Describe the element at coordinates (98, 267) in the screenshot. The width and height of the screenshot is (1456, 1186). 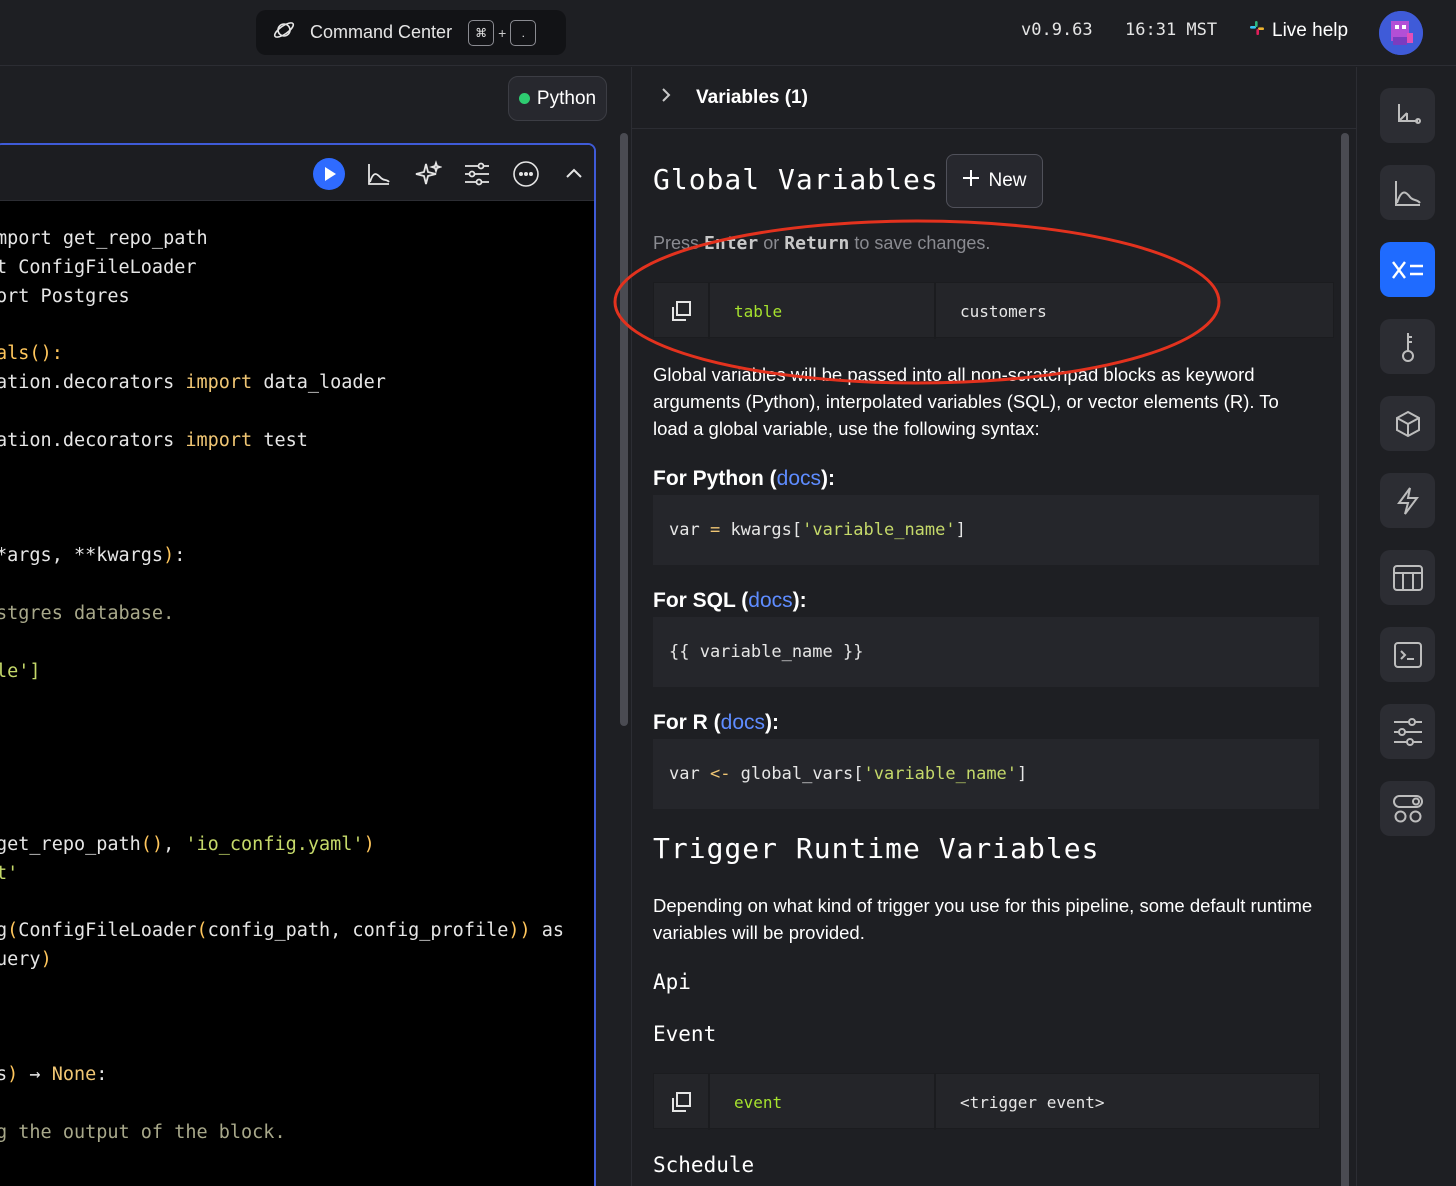
I see `code-line-text: t ConfigFileLoader` at that location.